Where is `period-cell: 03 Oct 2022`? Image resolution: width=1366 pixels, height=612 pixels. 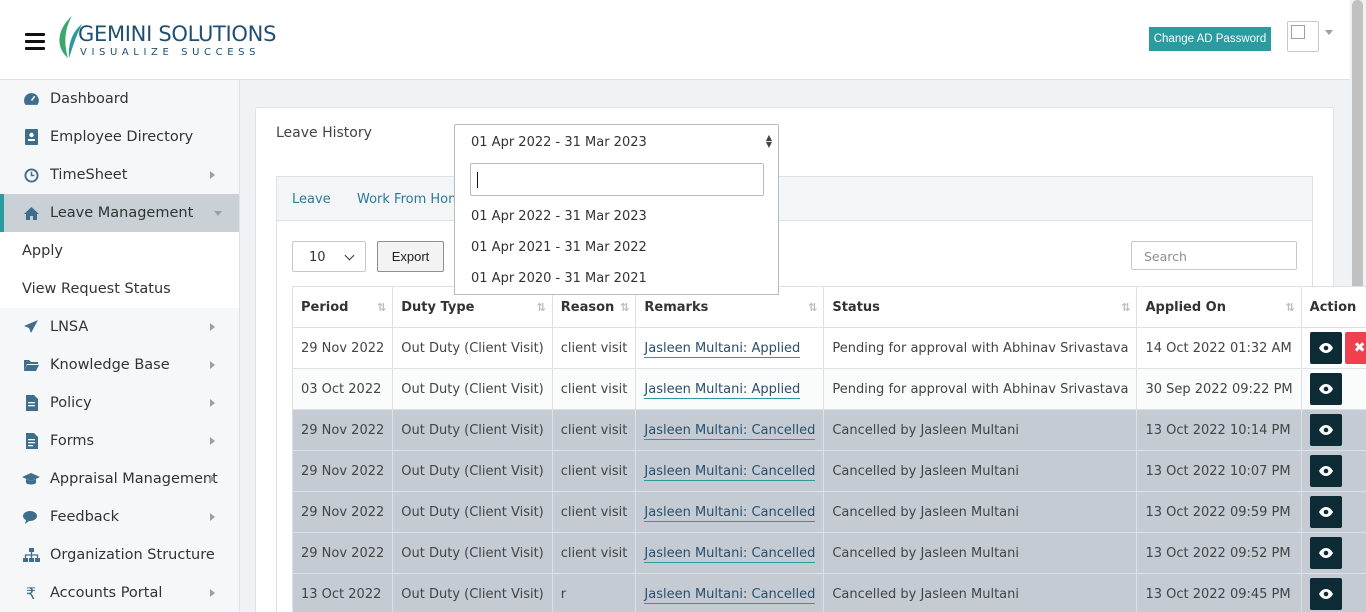 period-cell: 03 Oct 2022 is located at coordinates (342, 389).